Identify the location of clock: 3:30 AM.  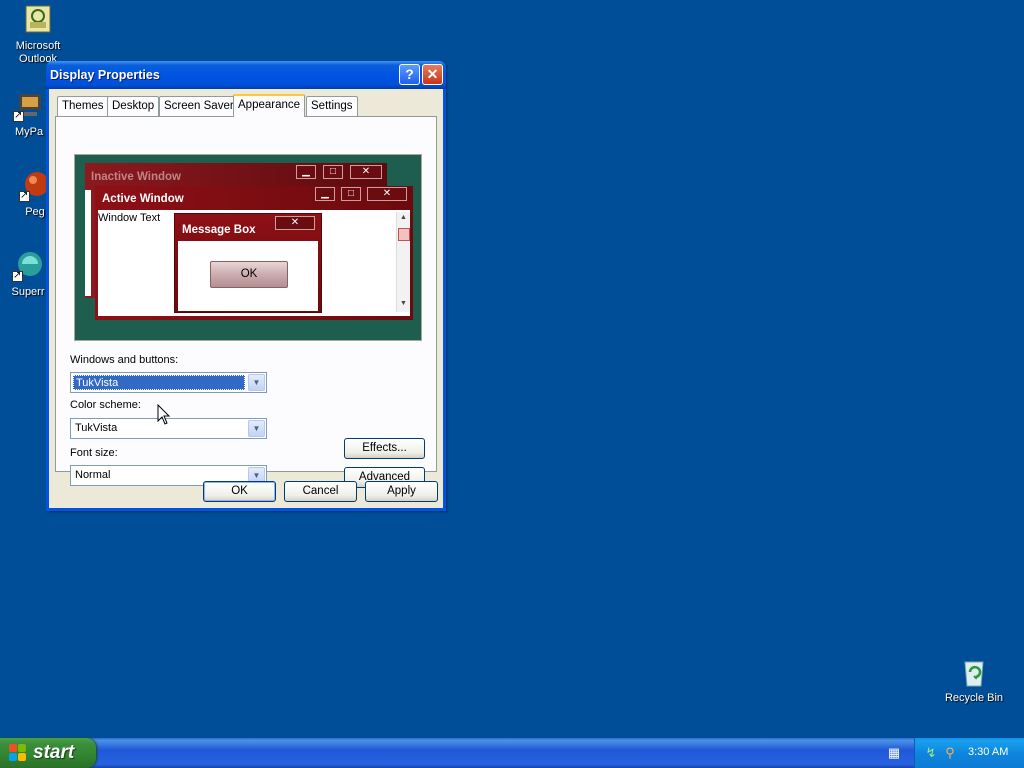
(988, 752).